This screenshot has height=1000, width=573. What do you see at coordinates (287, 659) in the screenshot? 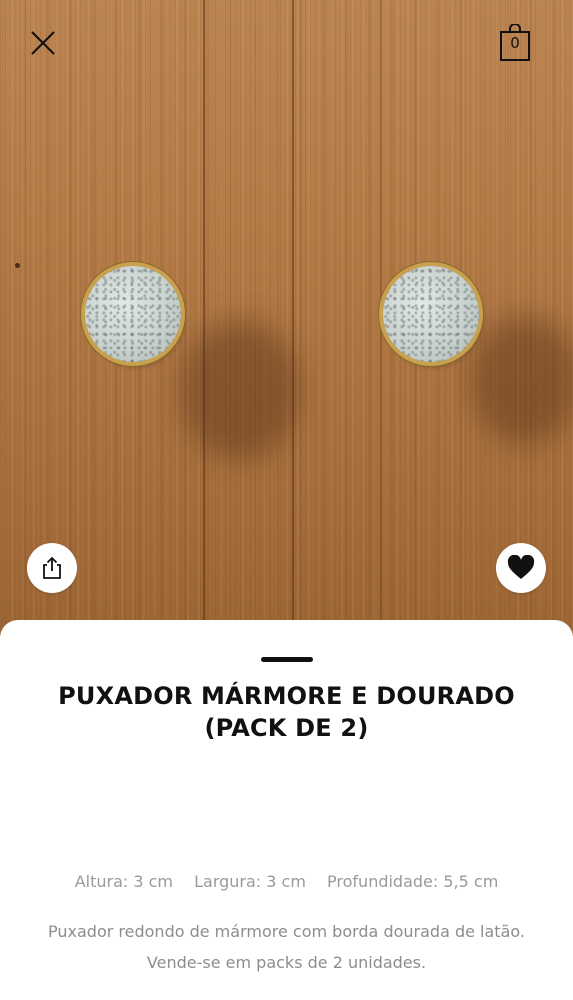
I see `sheet-drag-handle` at bounding box center [287, 659].